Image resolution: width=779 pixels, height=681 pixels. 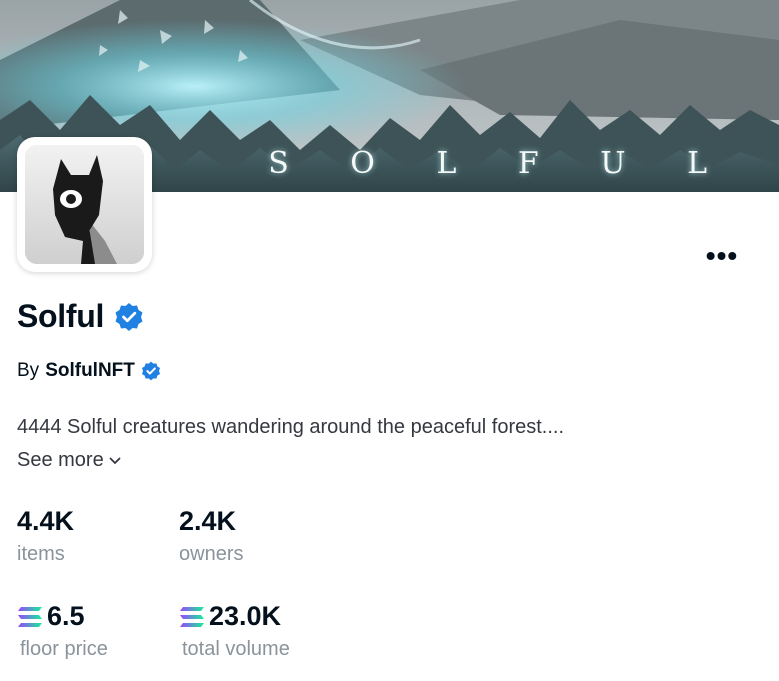 What do you see at coordinates (28, 370) in the screenshot?
I see `by-prefix: By` at bounding box center [28, 370].